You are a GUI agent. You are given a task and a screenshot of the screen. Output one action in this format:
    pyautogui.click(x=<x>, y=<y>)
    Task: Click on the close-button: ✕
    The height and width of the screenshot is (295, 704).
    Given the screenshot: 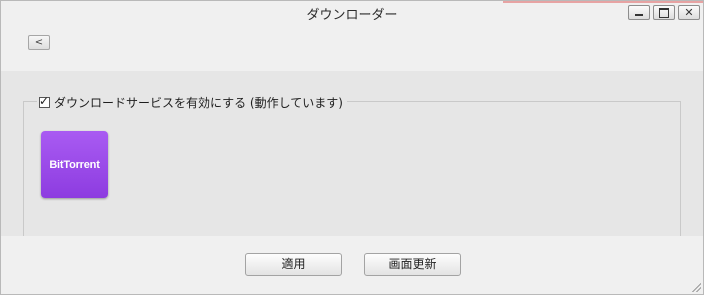 What is the action you would take?
    pyautogui.click(x=689, y=12)
    